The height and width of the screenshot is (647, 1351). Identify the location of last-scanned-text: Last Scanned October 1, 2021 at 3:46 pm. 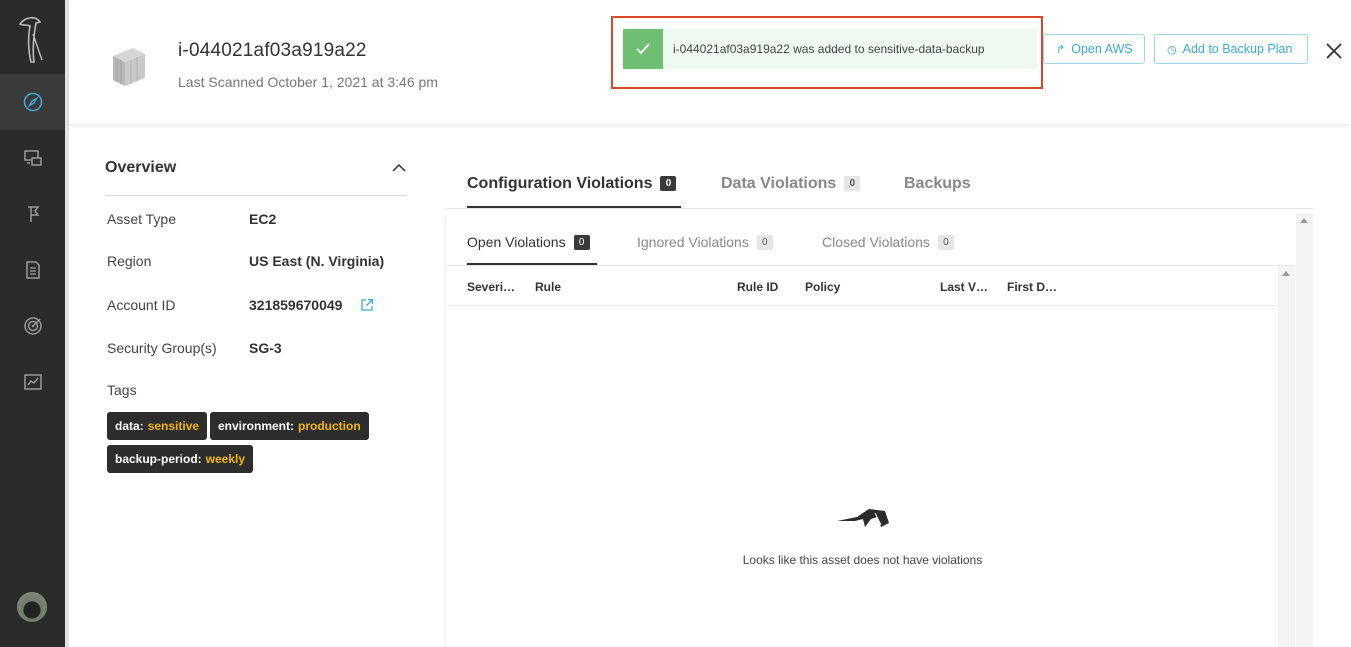
(308, 82).